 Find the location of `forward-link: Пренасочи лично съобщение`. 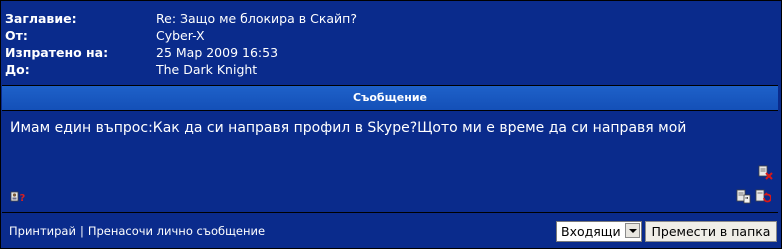

forward-link: Пренасочи лично съобщение is located at coordinates (176, 231).